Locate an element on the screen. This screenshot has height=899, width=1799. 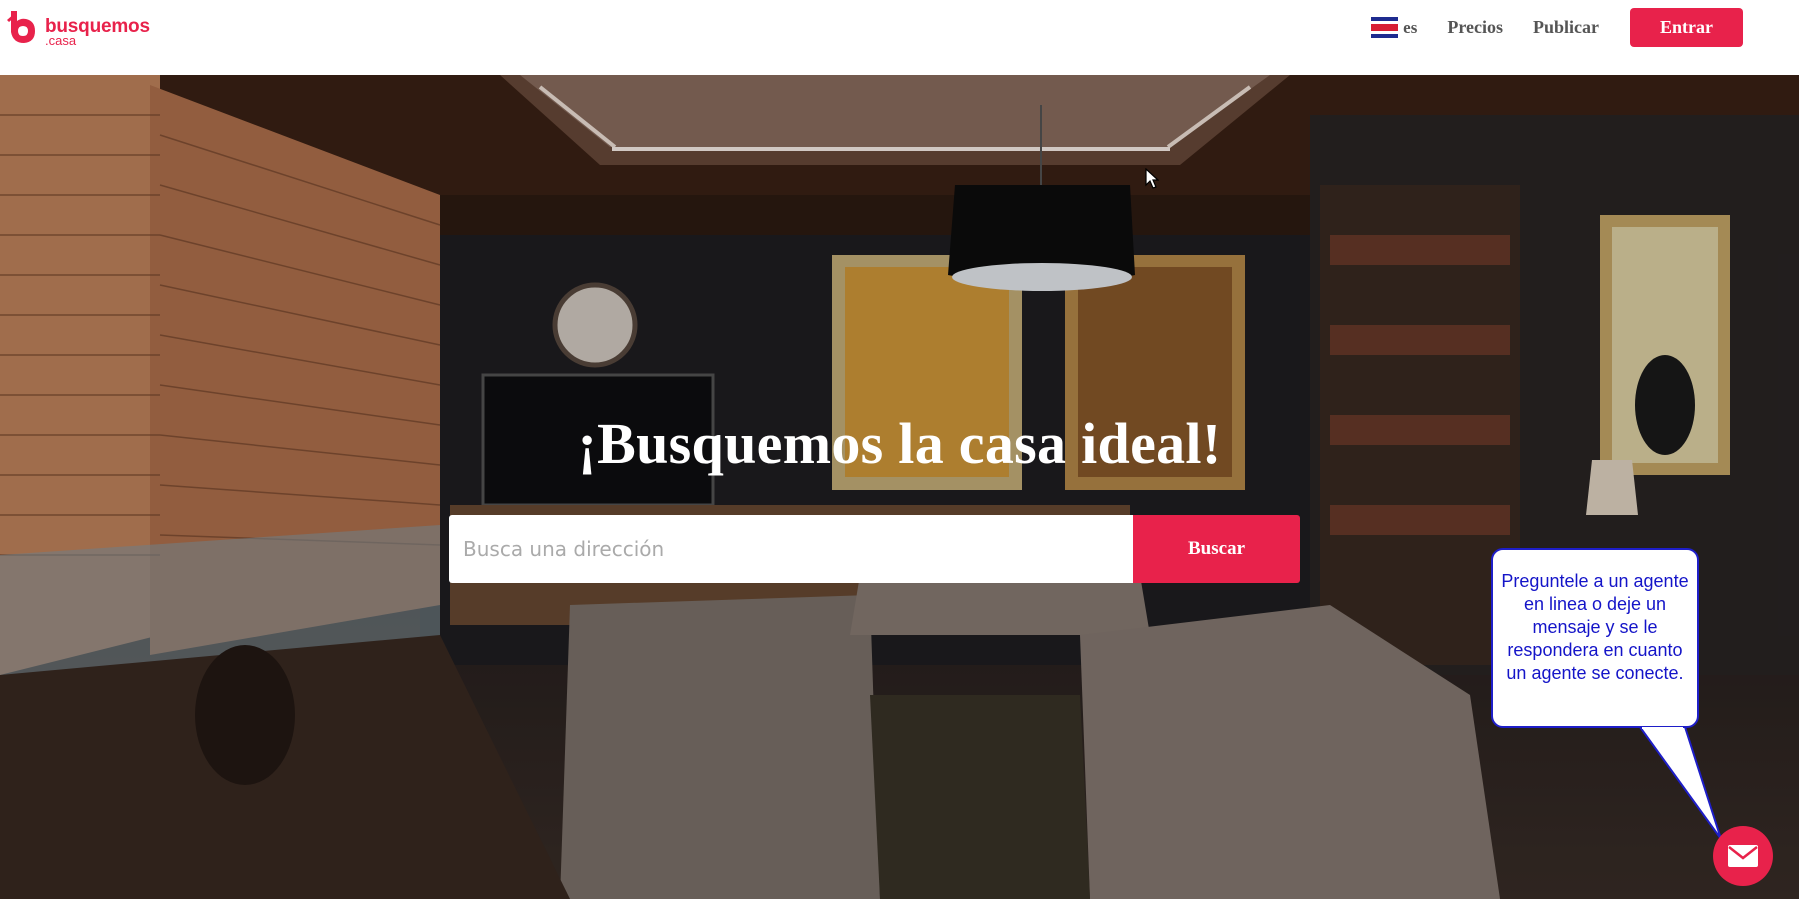
language-selector: es is located at coordinates (1394, 27).